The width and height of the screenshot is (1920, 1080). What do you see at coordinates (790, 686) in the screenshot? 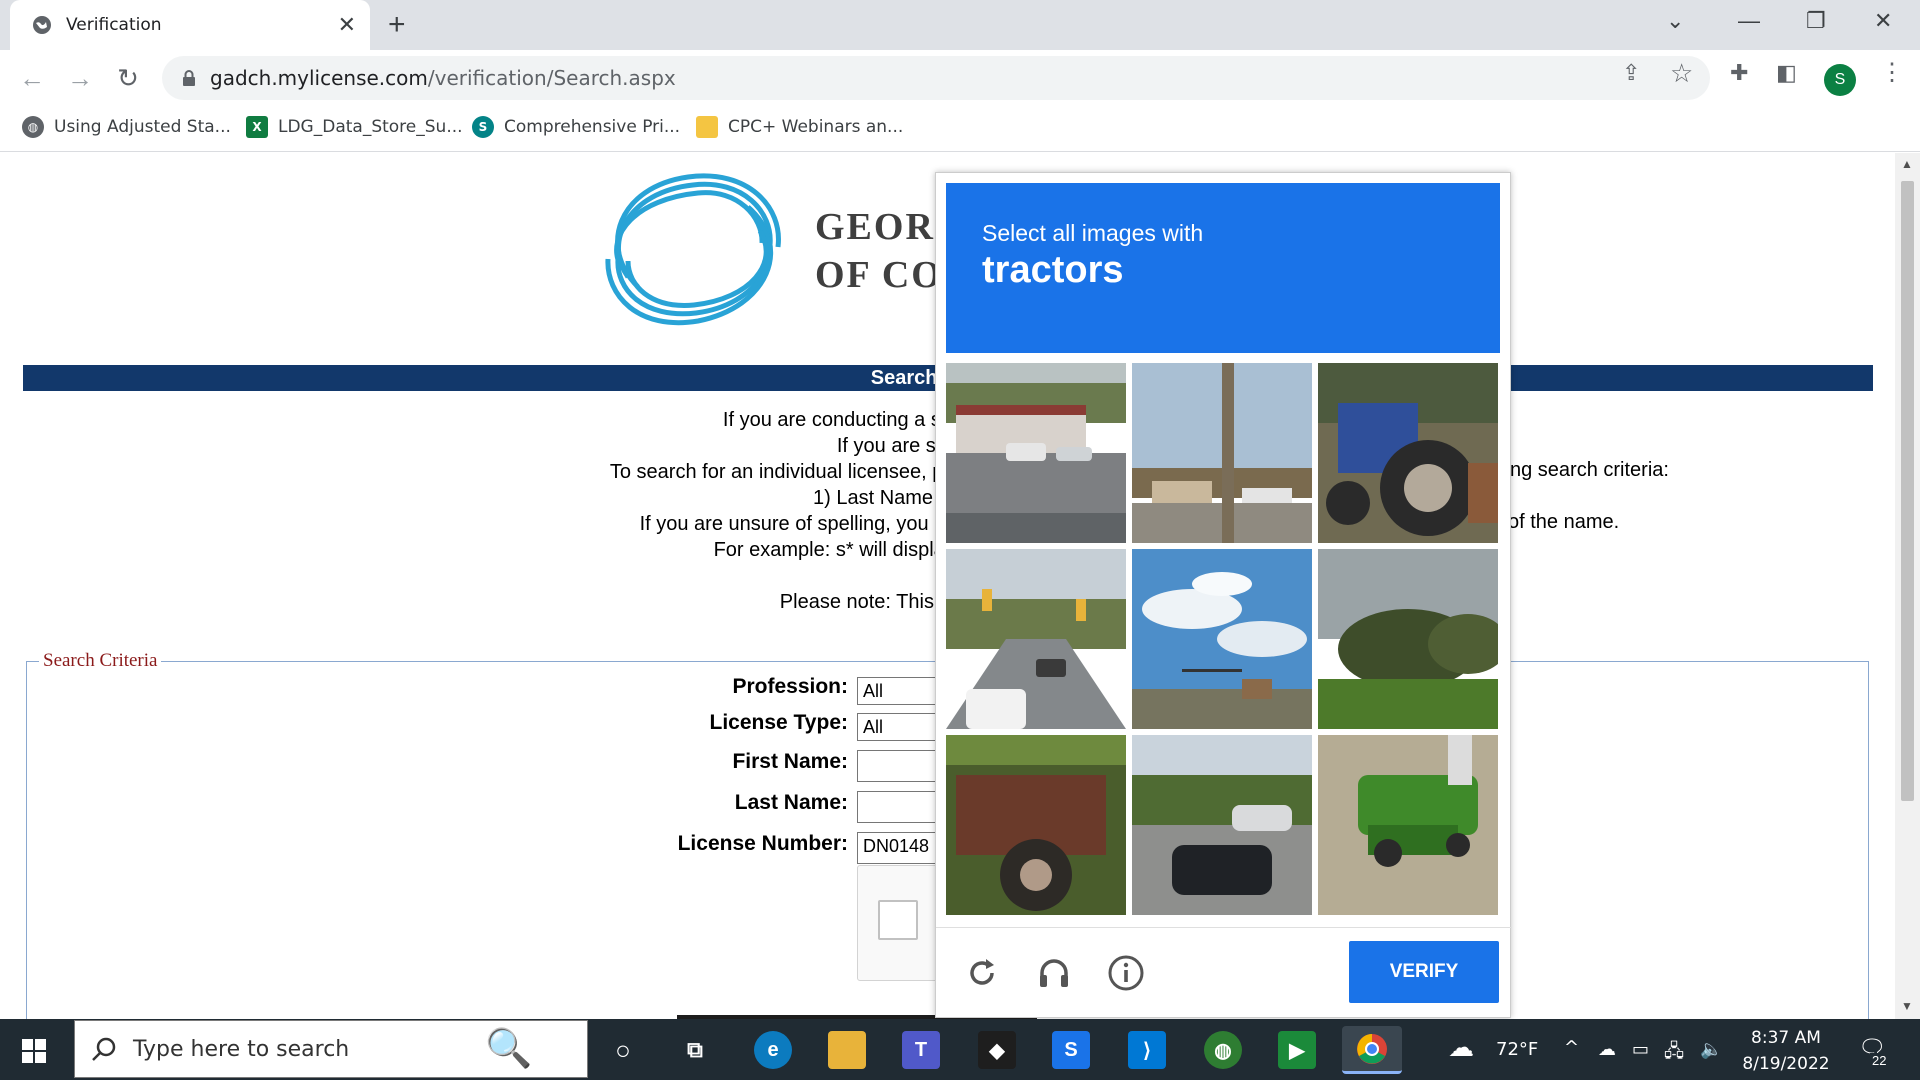
I see `profession-label: Profession:` at bounding box center [790, 686].